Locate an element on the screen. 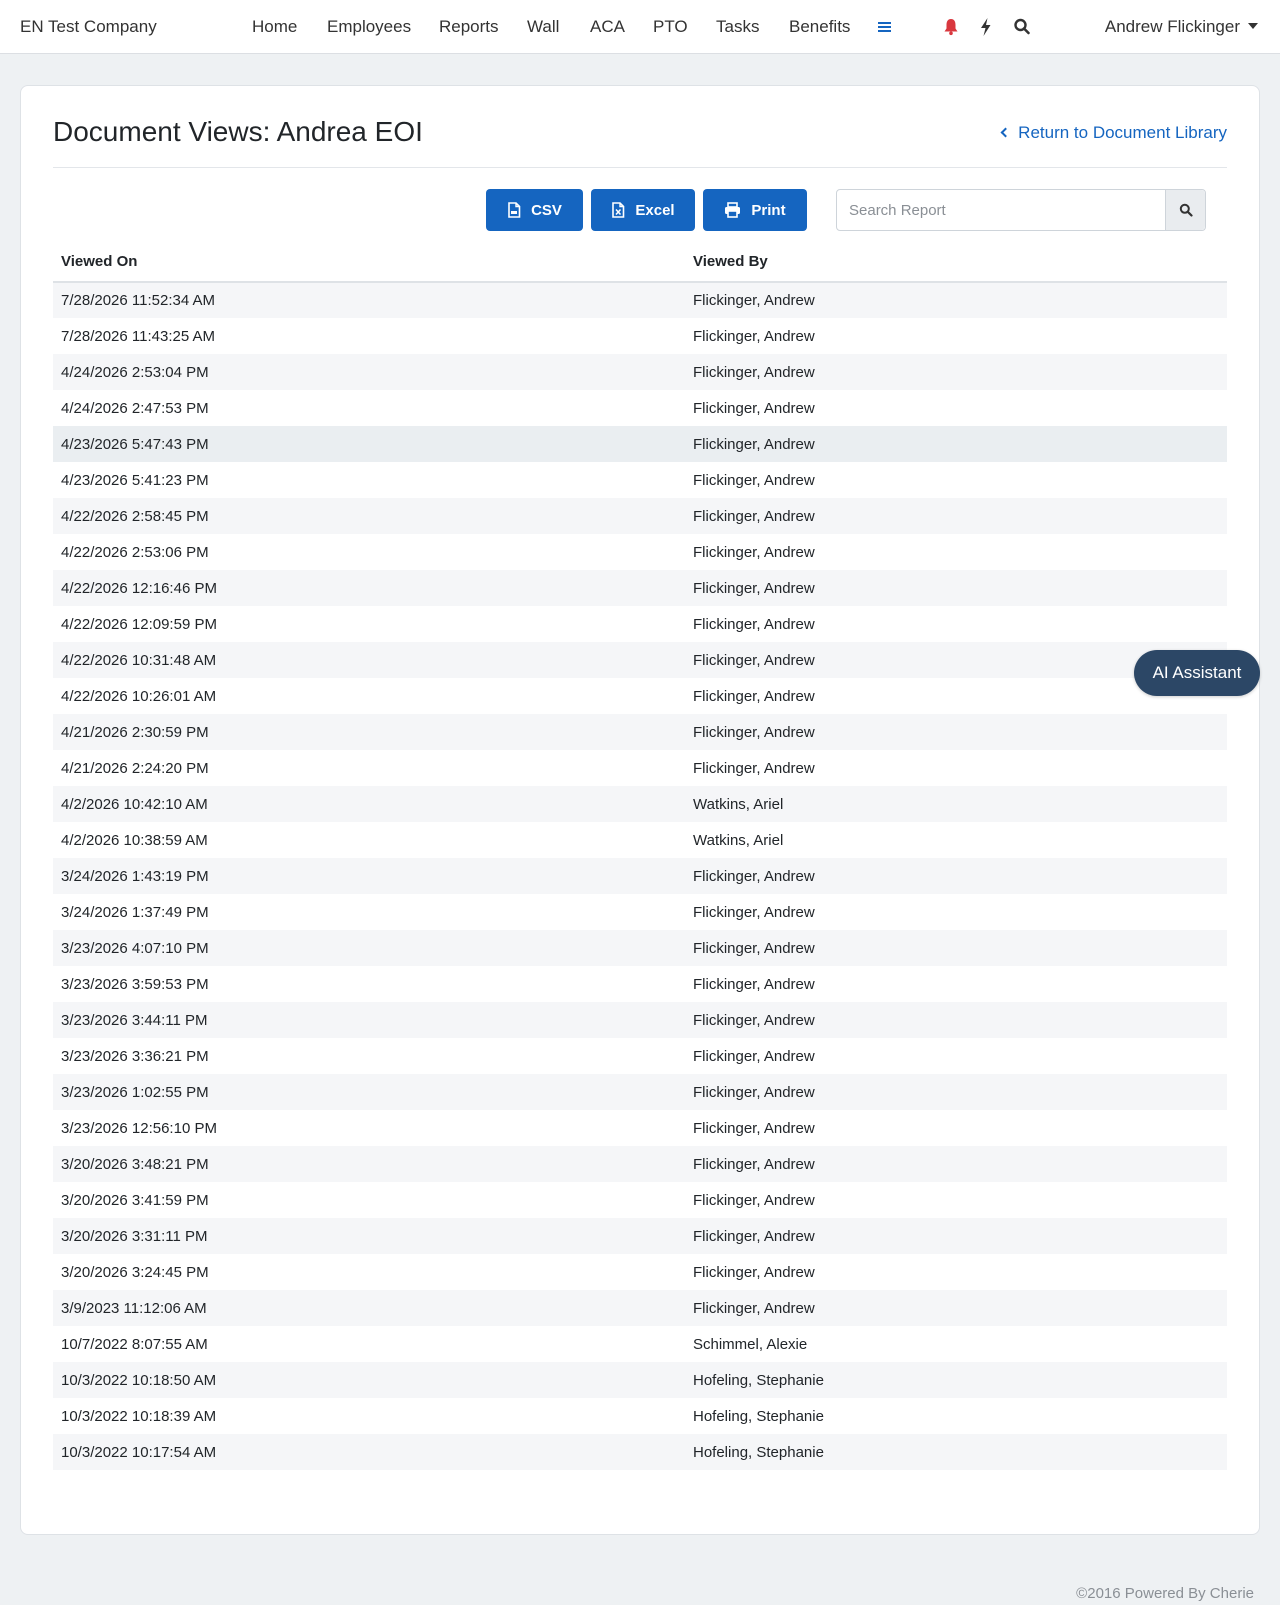  cell-viewed-on: 4/21/2026 2:30:59 PM is located at coordinates (369, 732).